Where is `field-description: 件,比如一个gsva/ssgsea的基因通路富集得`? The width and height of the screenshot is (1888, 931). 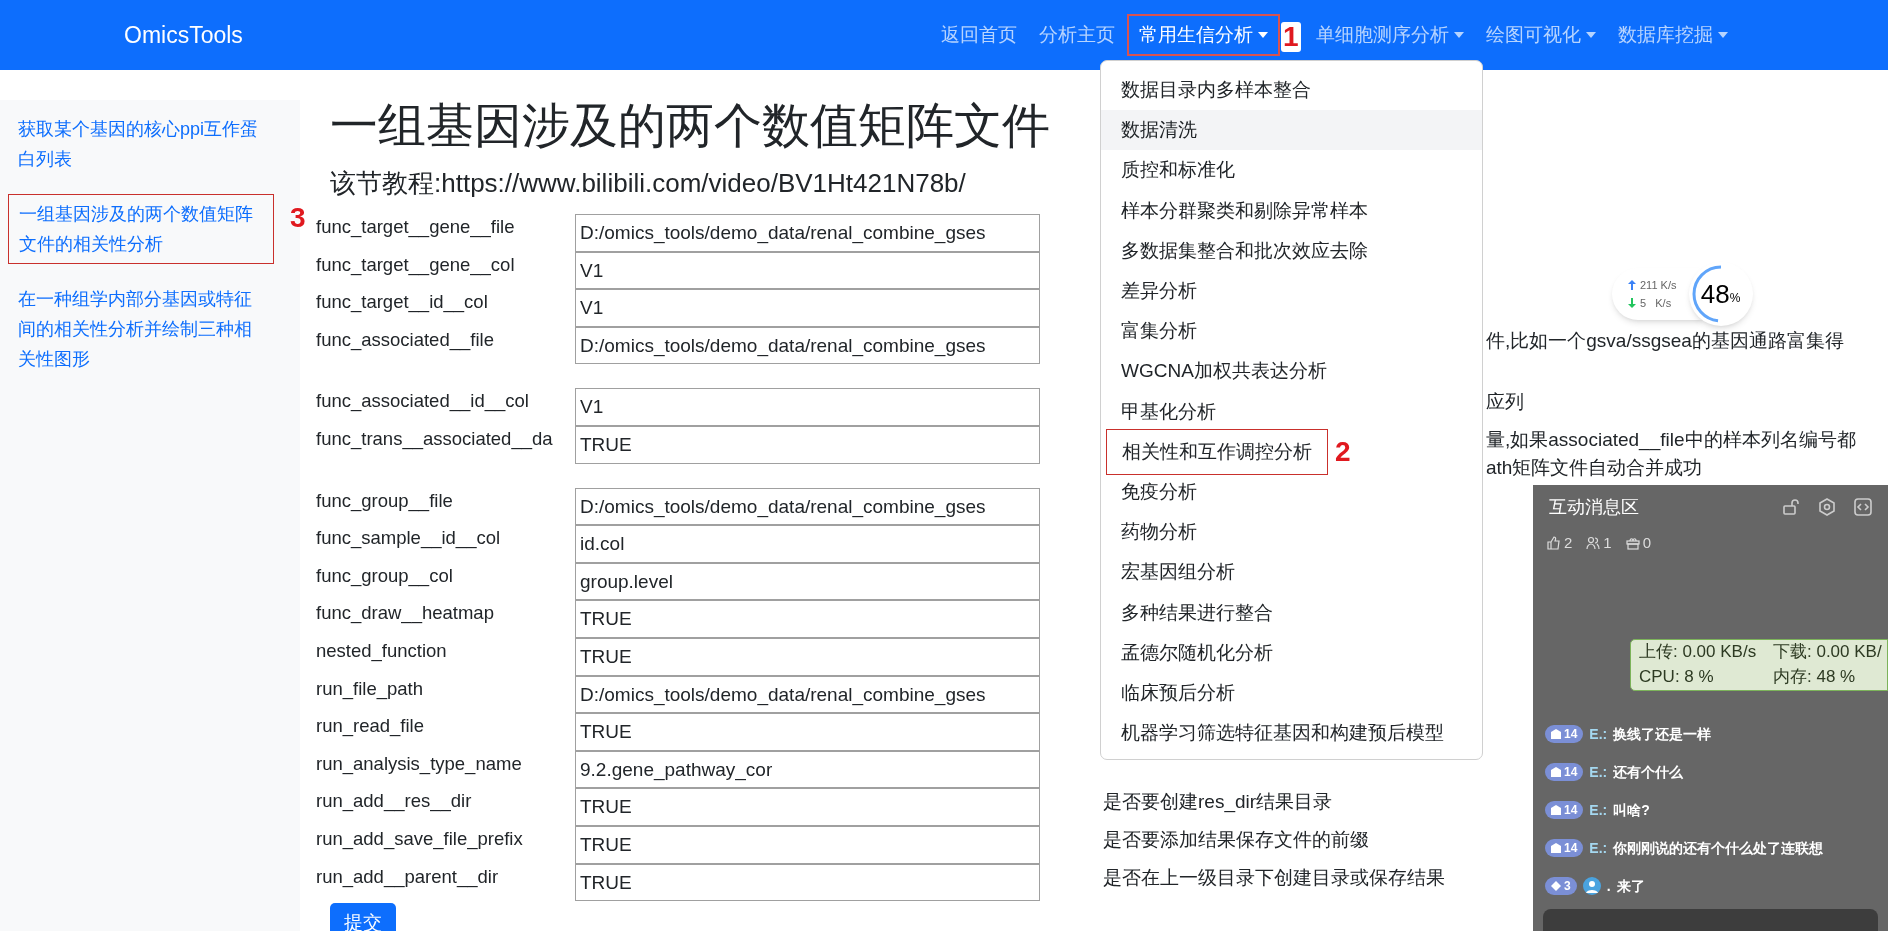 field-description: 件,比如一个gsva/ssgsea的基因通路富集得 is located at coordinates (1665, 340).